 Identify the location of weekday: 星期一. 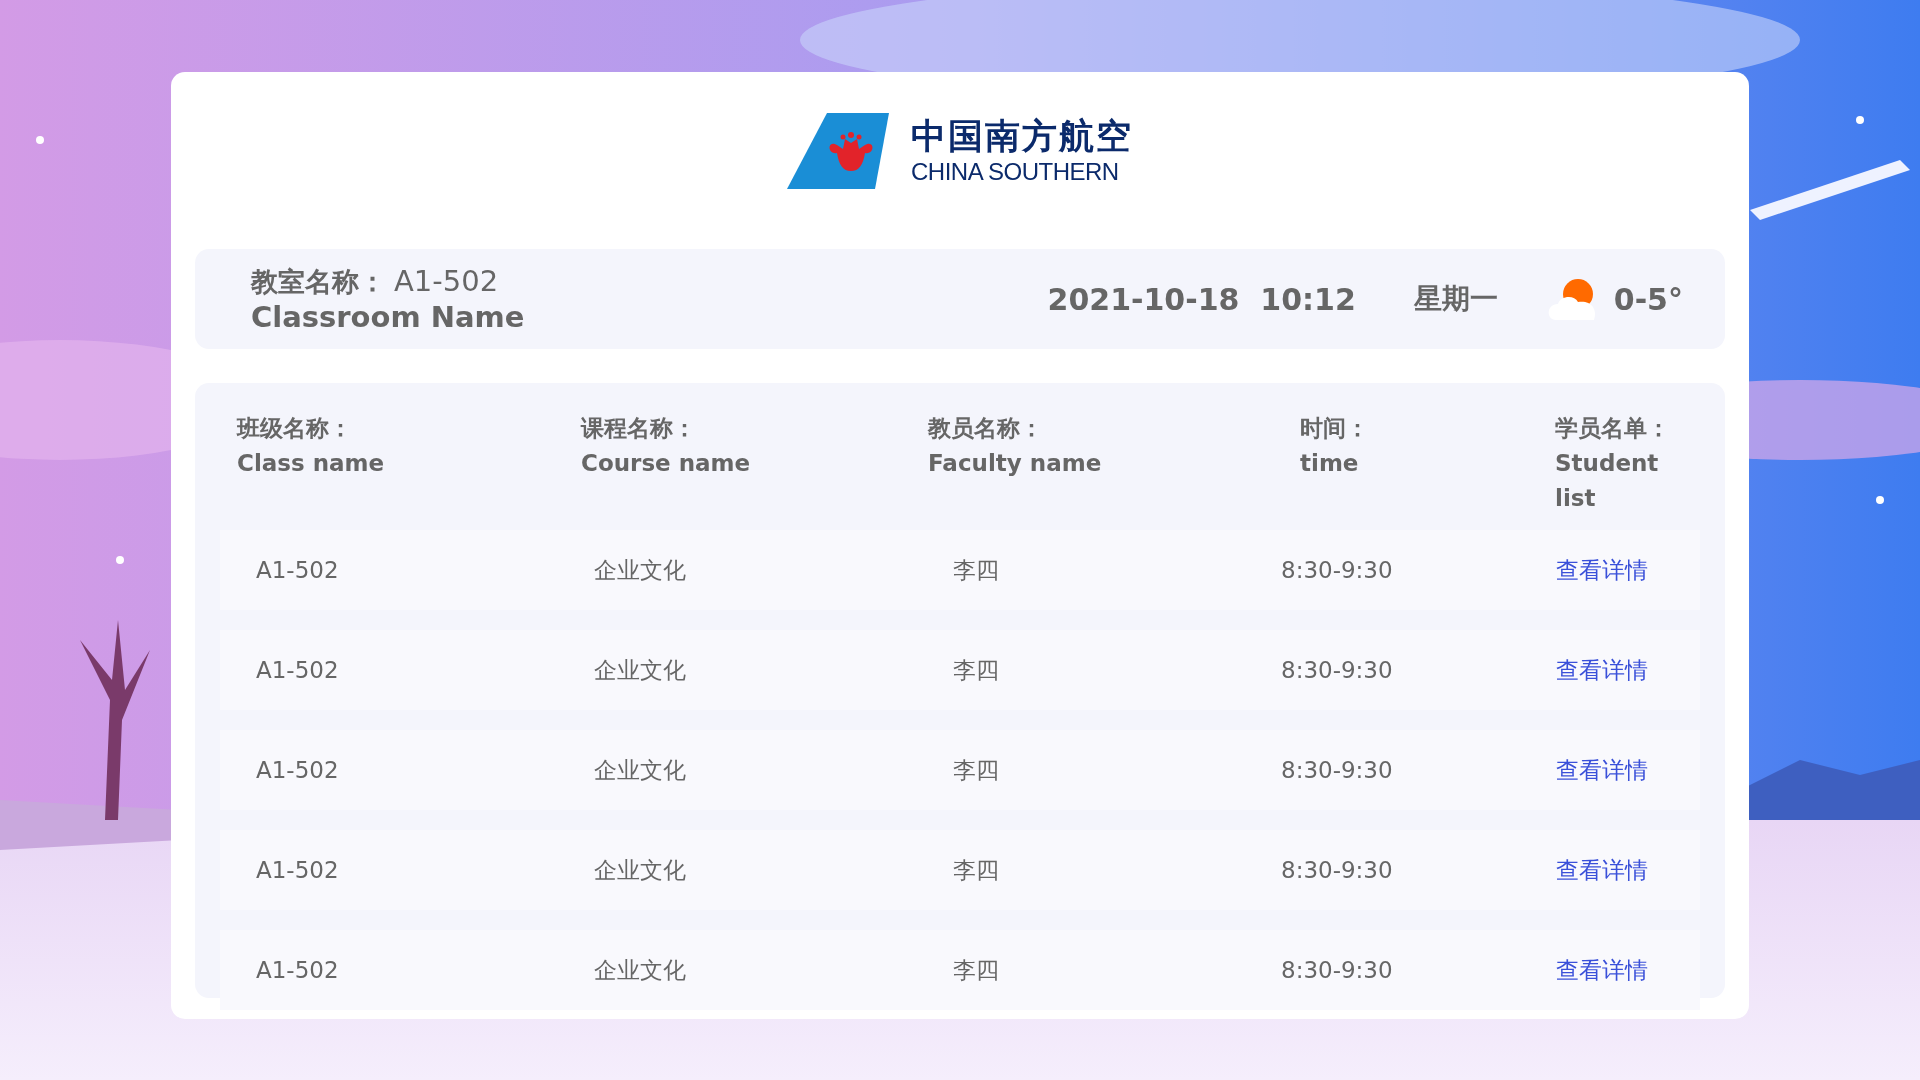
(1455, 299).